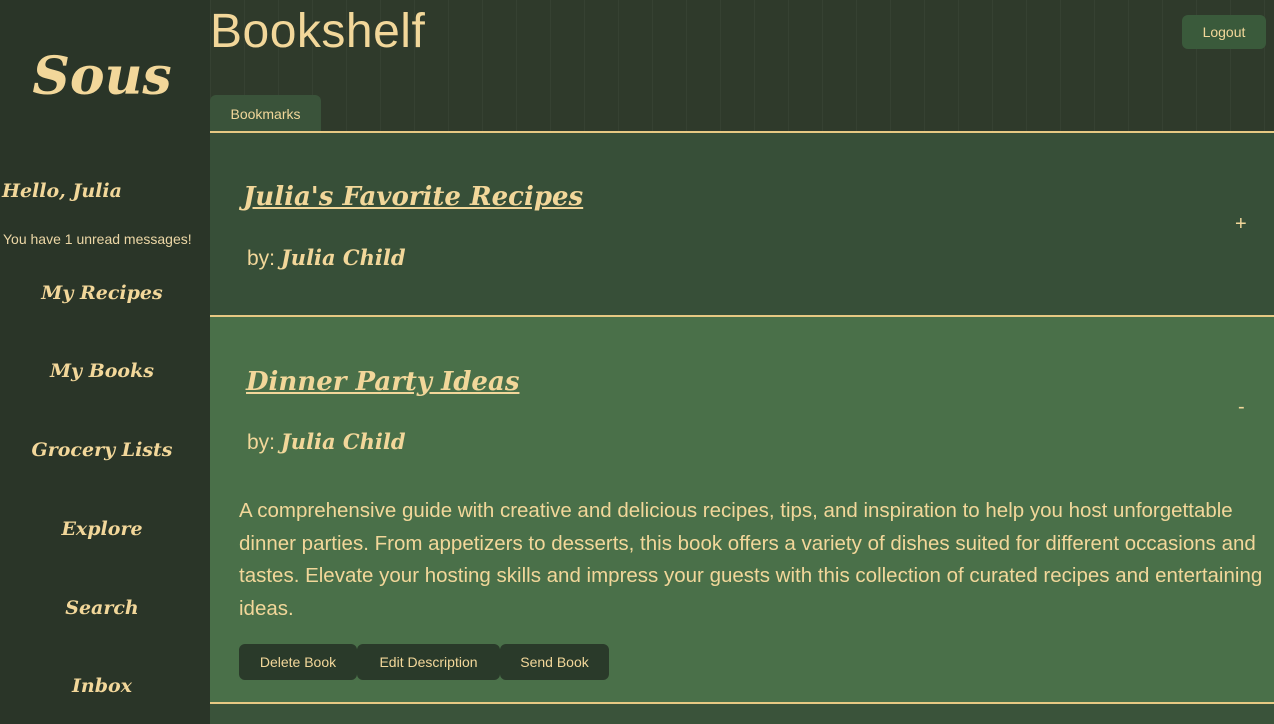 This screenshot has width=1274, height=724. Describe the element at coordinates (318, 31) in the screenshot. I see `page-title: Bookshelf` at that location.